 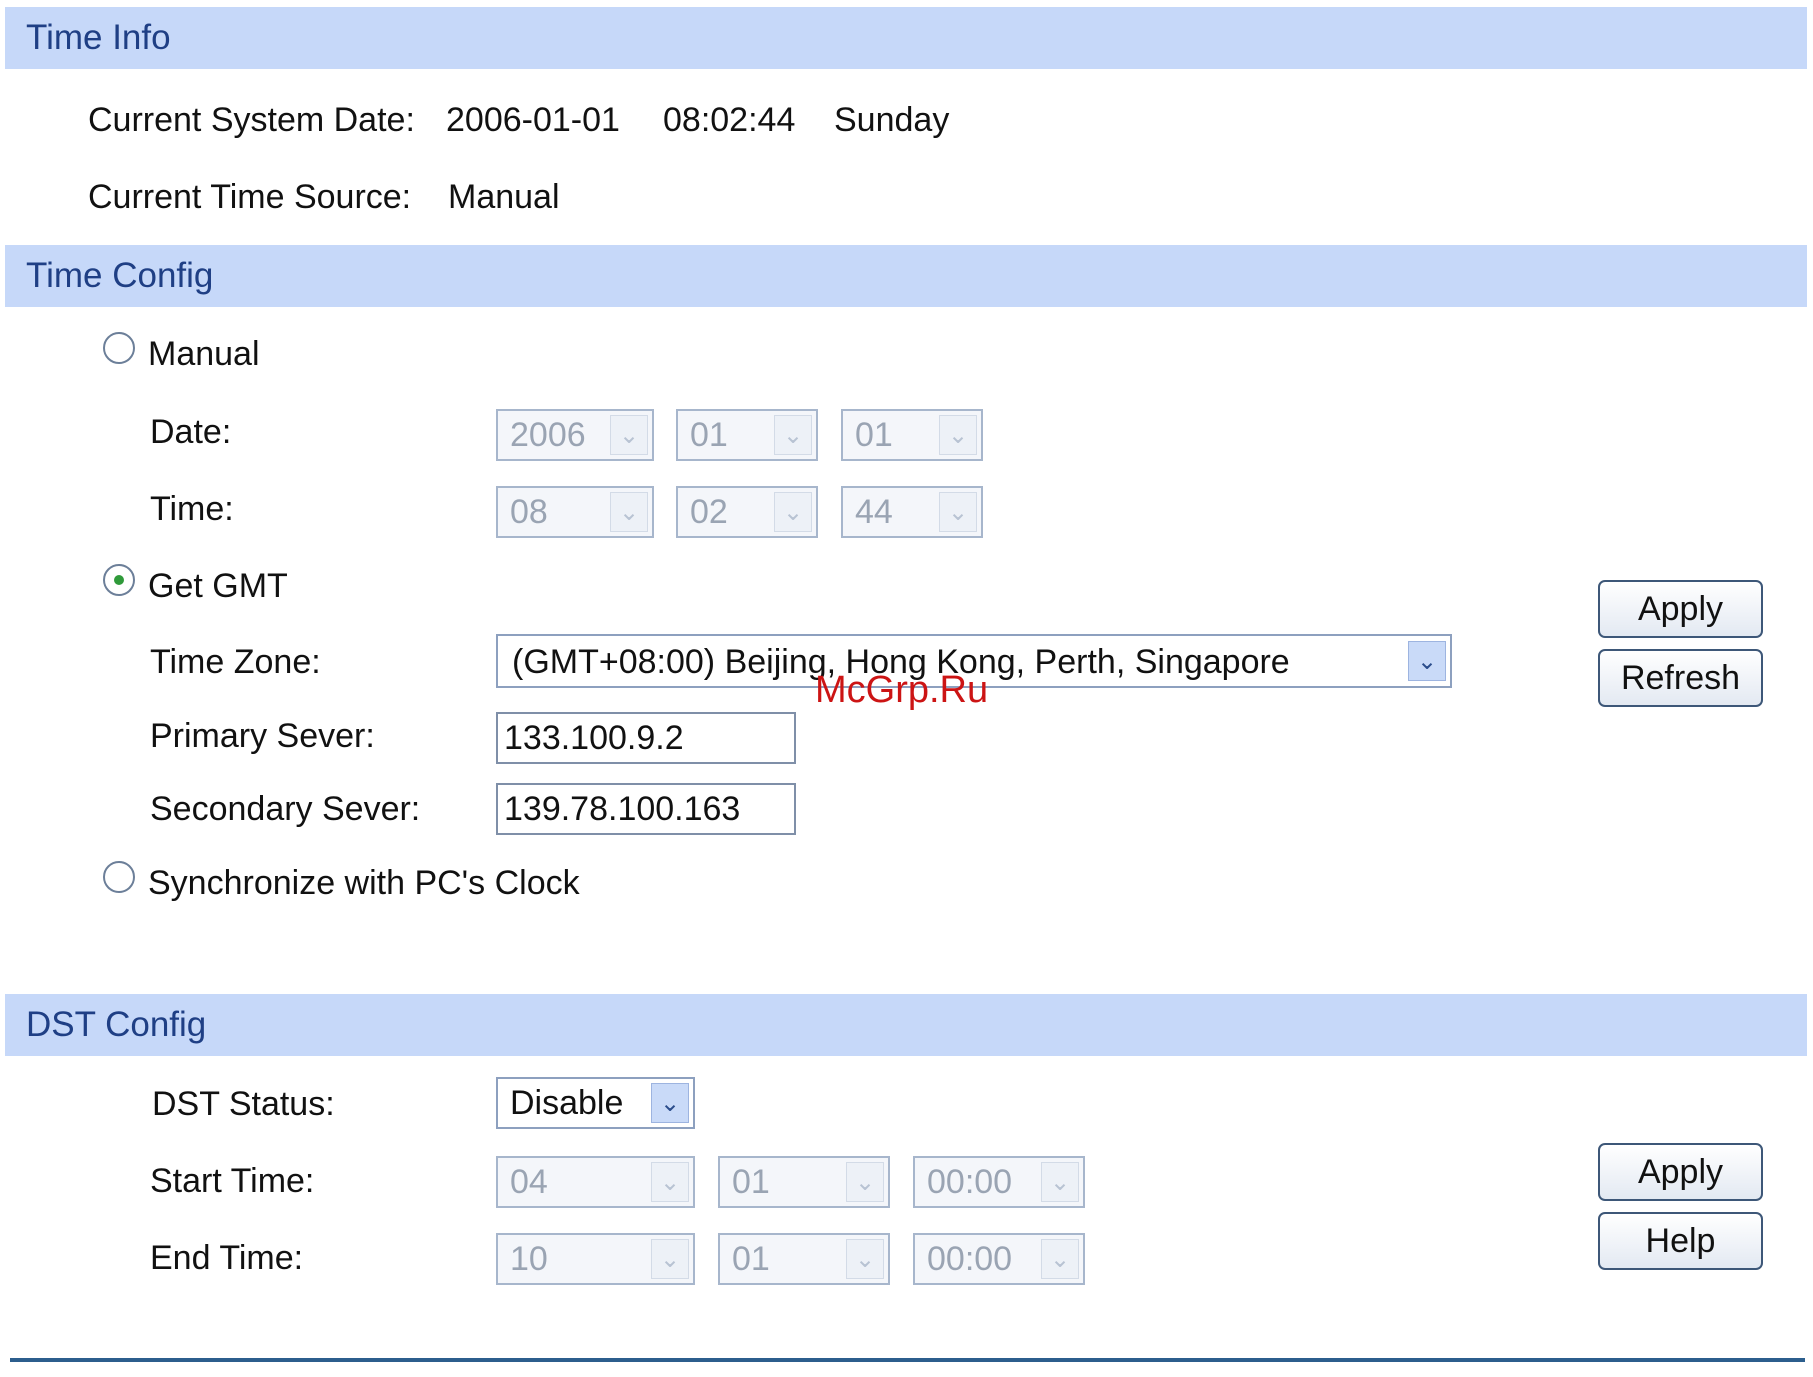 I want to click on primary-server-input: 133.100.9.2, so click(x=646, y=738).